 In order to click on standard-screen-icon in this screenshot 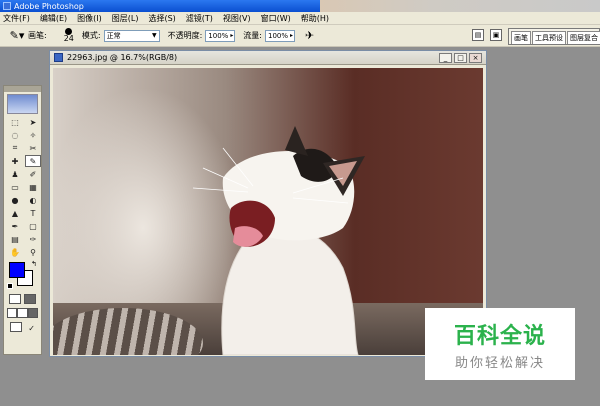, I will do `click(12, 313)`.